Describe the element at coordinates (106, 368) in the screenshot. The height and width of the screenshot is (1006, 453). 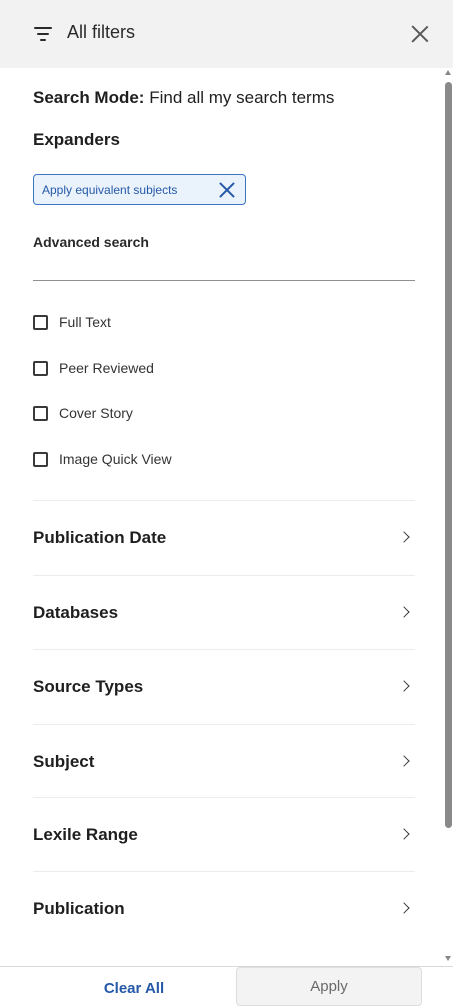
I see `checkbox-label: Peer Reviewed` at that location.